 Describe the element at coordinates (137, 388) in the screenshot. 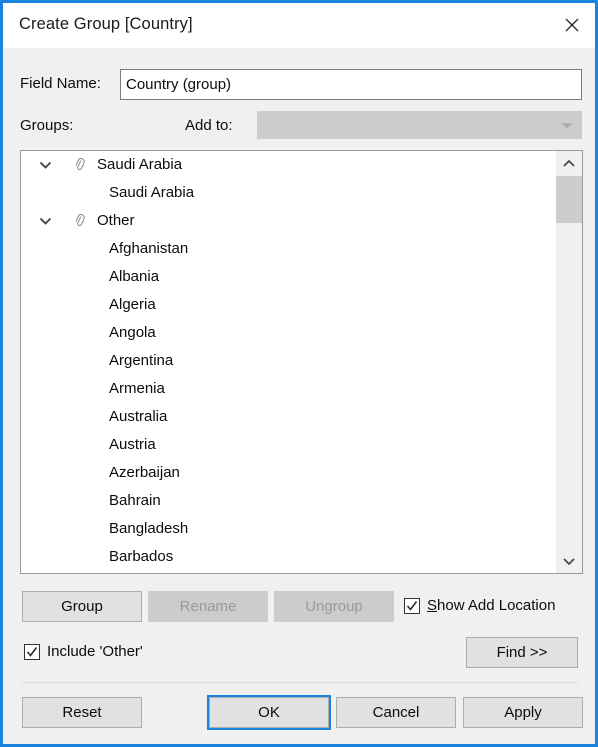

I see `list-item-label: Armenia` at that location.